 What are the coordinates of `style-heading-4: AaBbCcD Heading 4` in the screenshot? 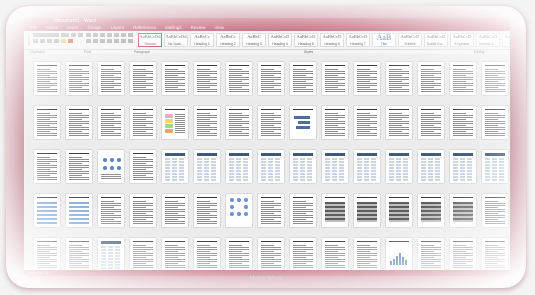 It's located at (280, 40).